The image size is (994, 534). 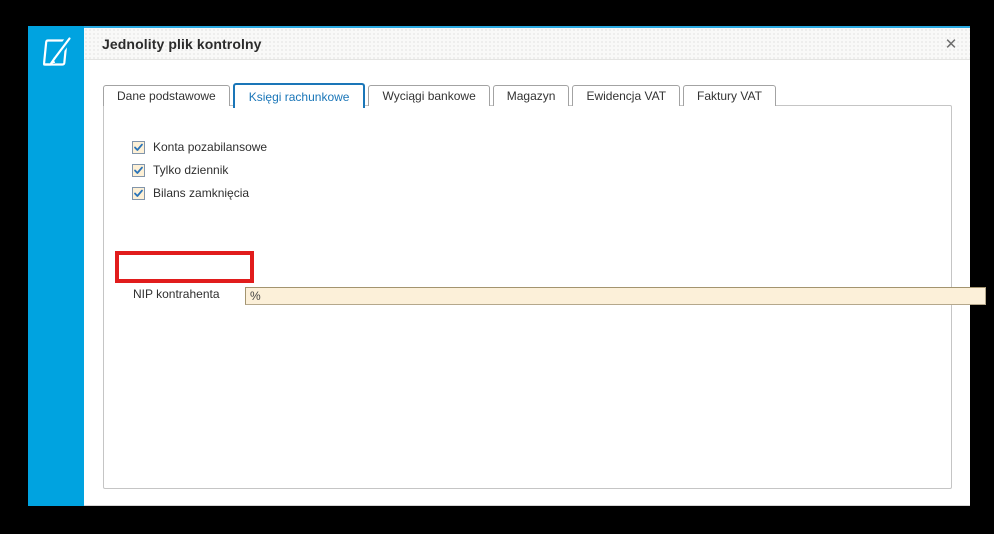 I want to click on checkbox-bilans-zamkniecia, so click(x=138, y=193).